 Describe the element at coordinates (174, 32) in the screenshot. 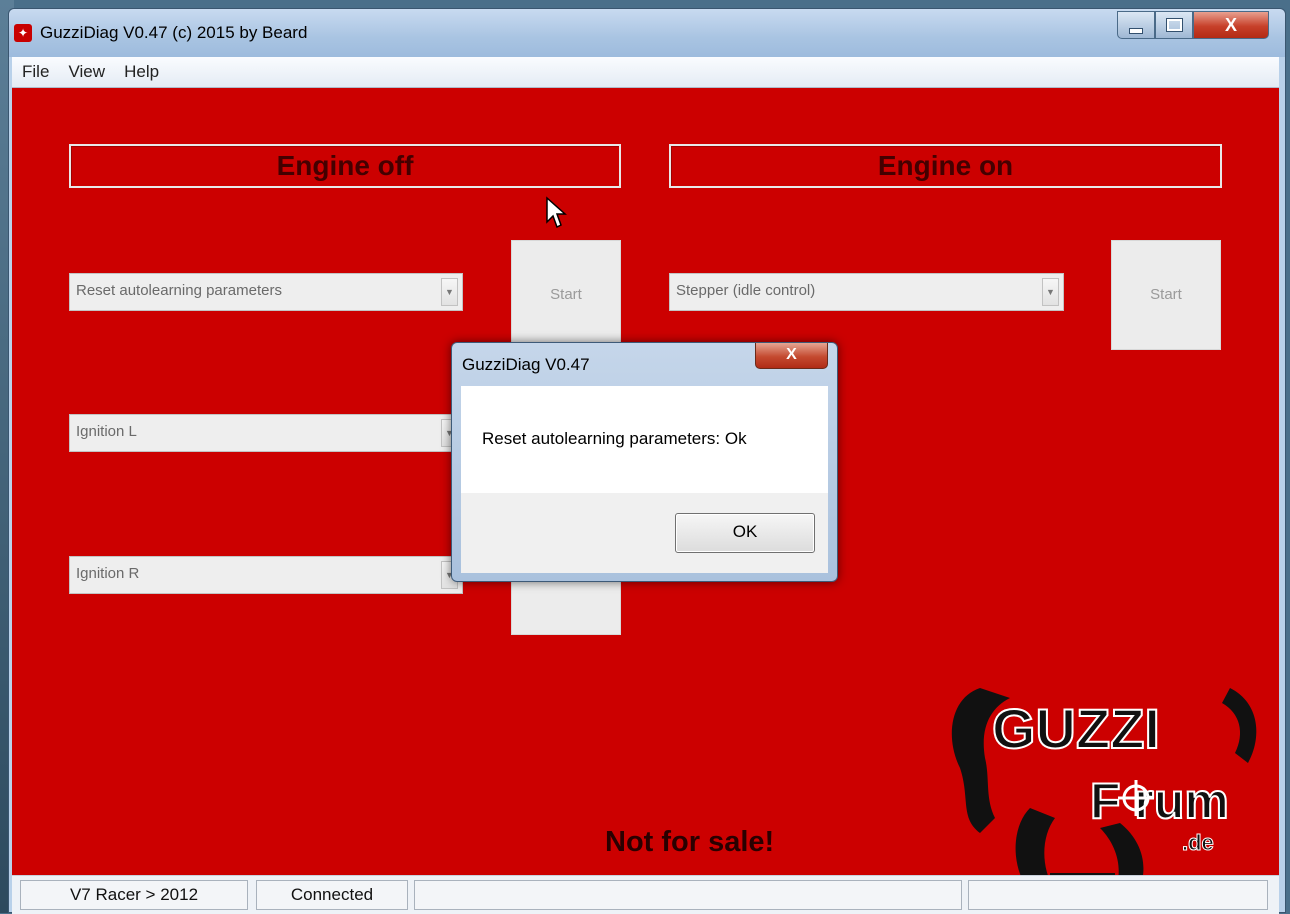

I see `window-title: GuzziDiag V0.47 (c) 2015 by Beard` at that location.